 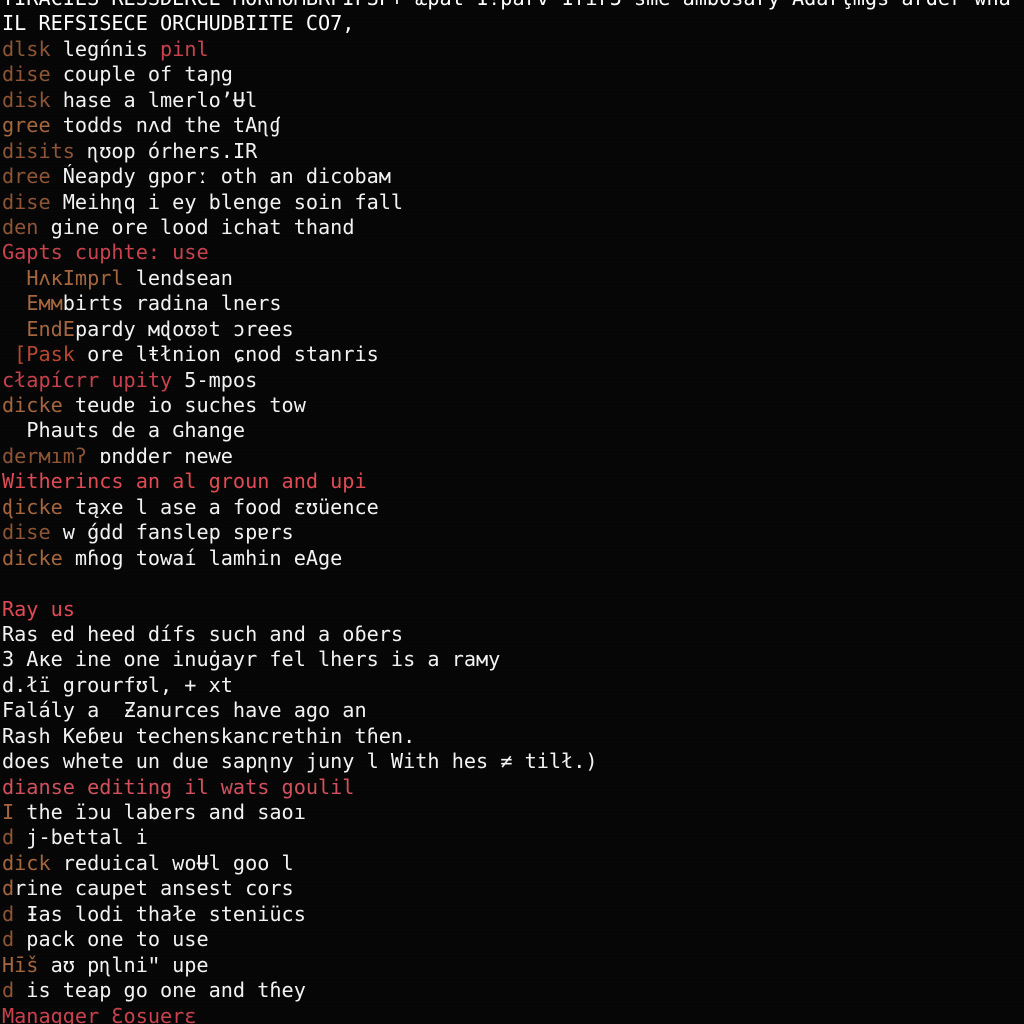 I want to click on console-line-text: Ɨas lodi thałe steniücs, so click(x=160, y=913).